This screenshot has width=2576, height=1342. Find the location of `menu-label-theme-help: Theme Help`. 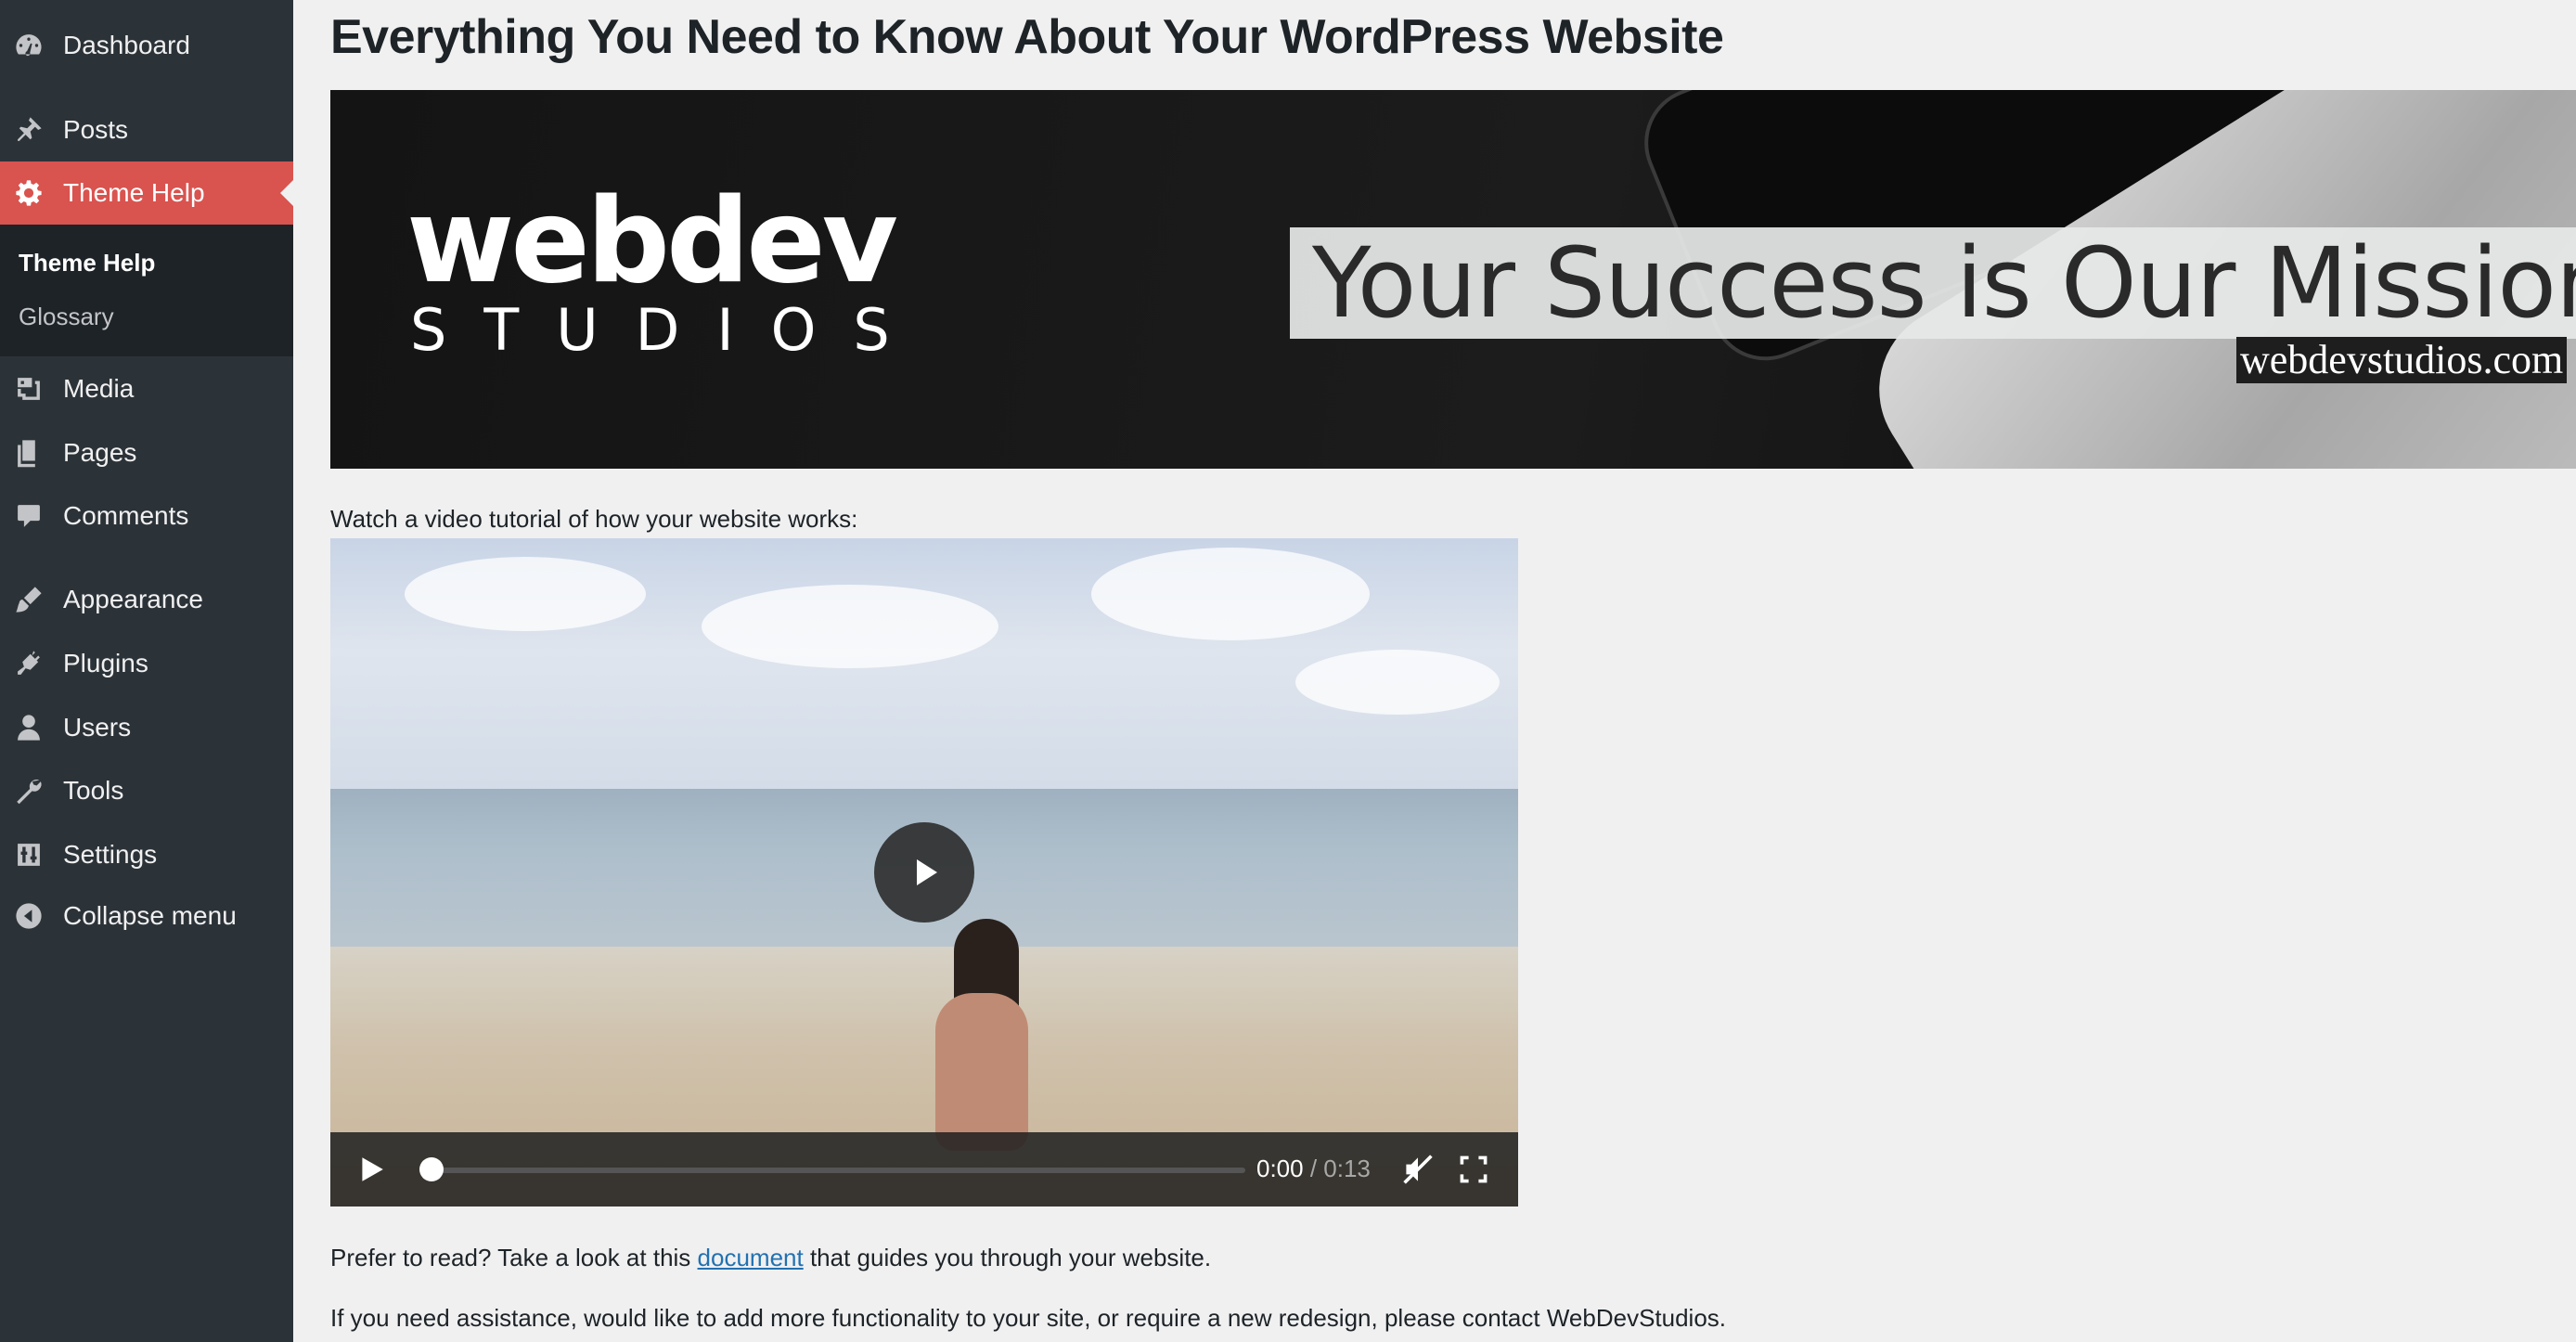

menu-label-theme-help: Theme Help is located at coordinates (134, 192).